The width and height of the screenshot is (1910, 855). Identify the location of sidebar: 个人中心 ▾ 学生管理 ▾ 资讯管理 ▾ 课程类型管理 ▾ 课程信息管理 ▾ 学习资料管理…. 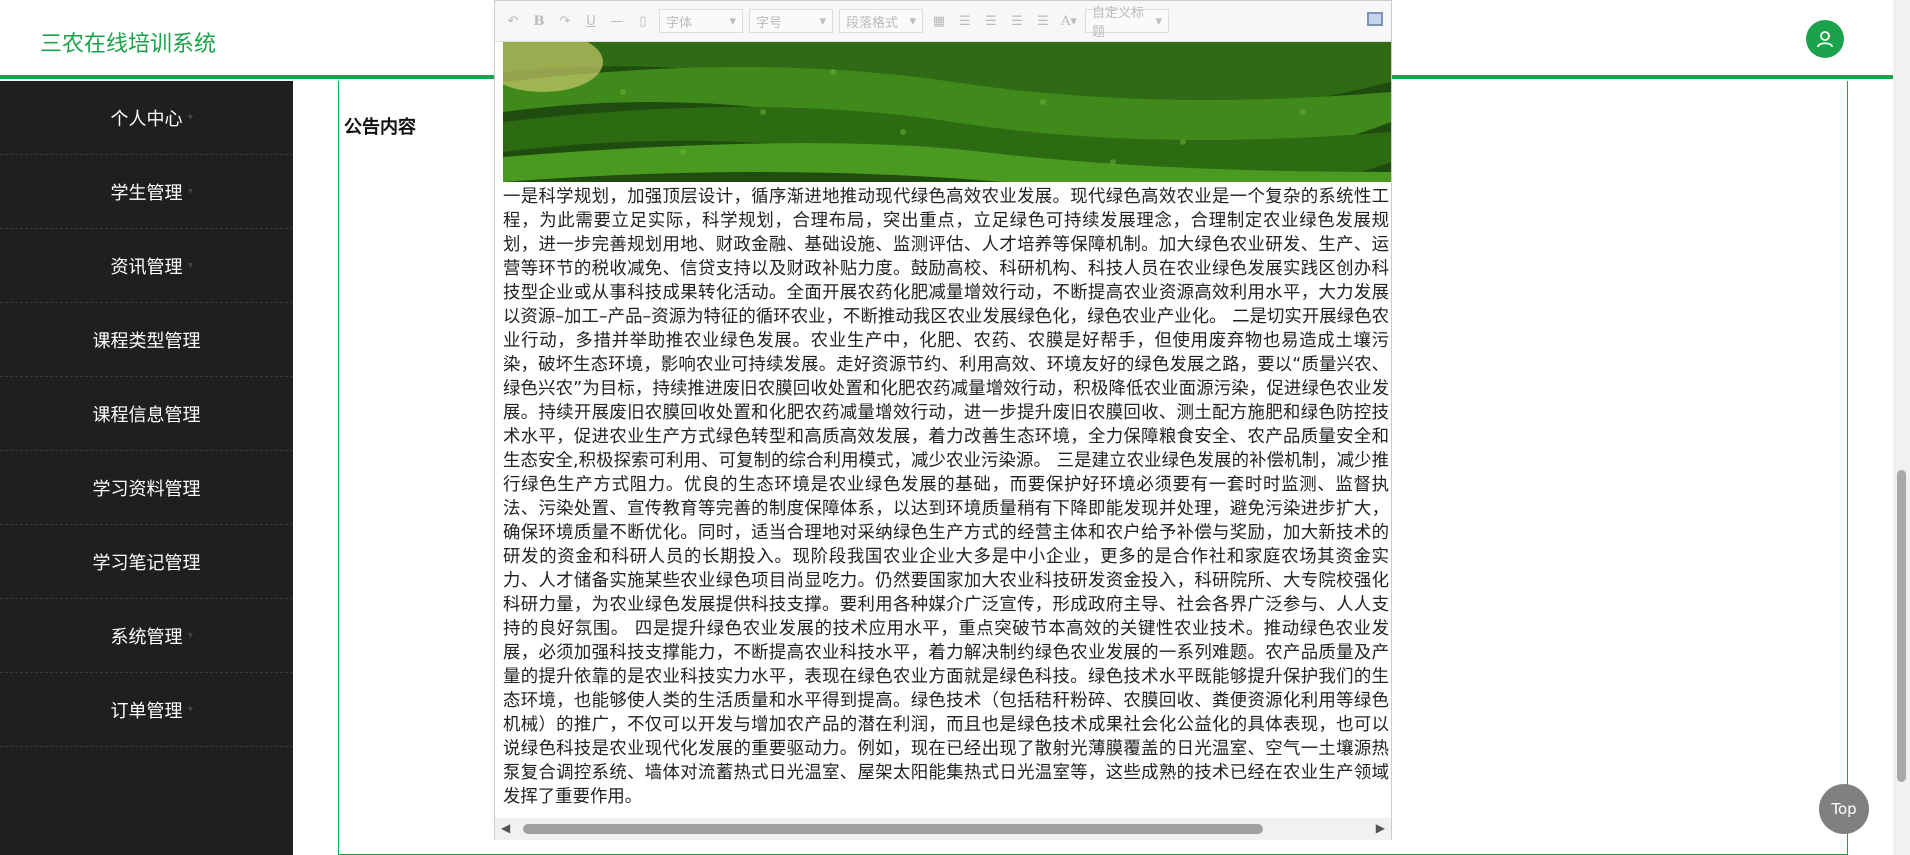
(146, 468).